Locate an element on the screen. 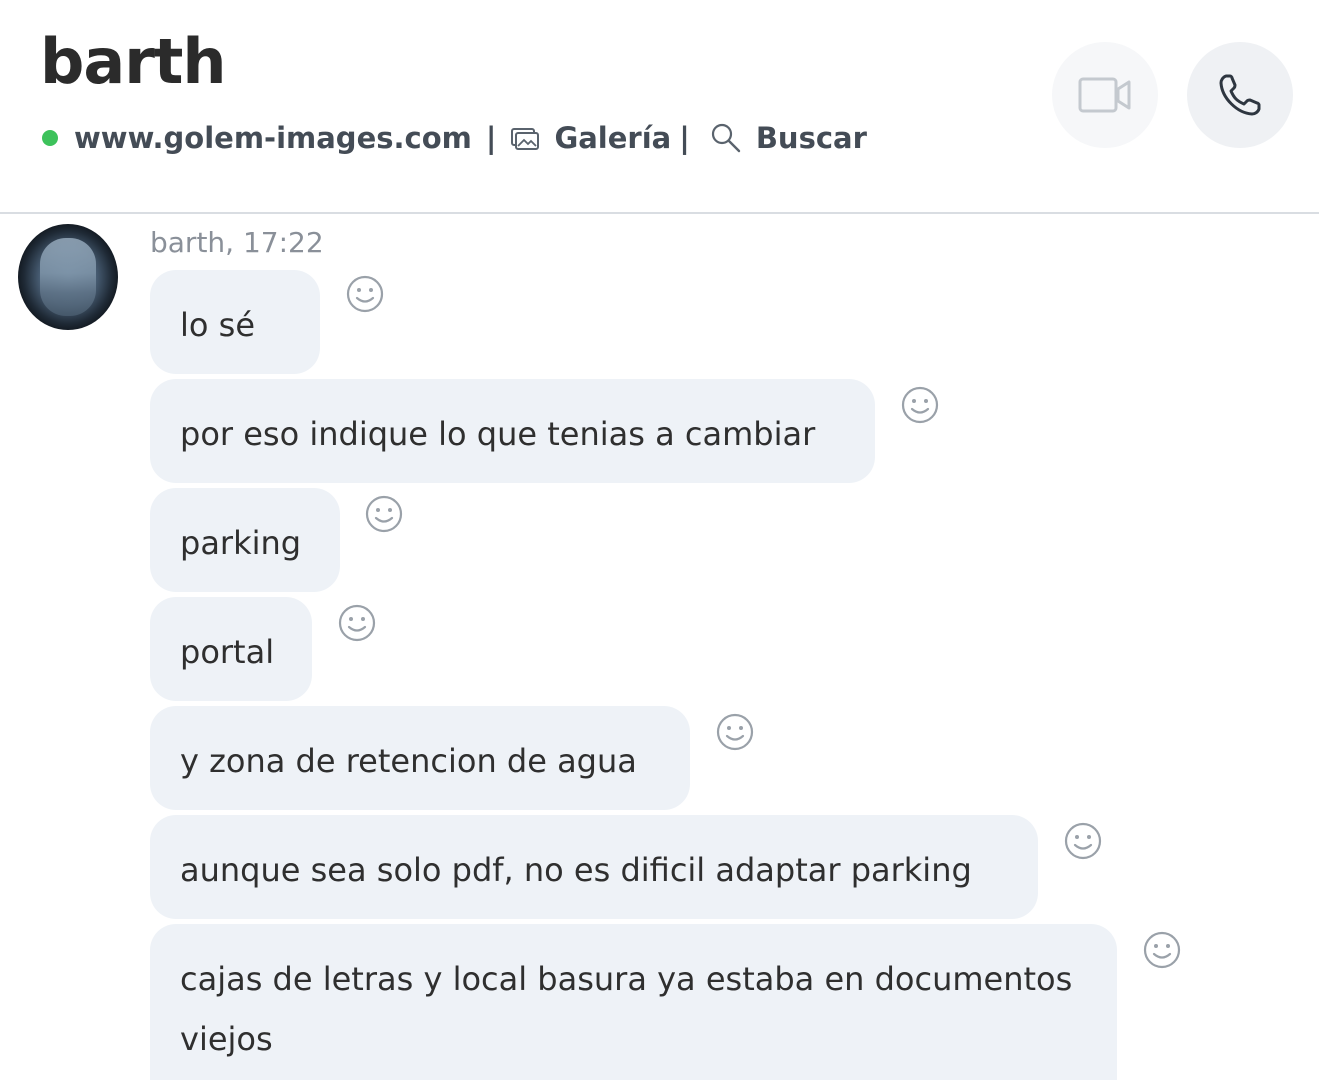  gallery-link: Galería is located at coordinates (612, 138).